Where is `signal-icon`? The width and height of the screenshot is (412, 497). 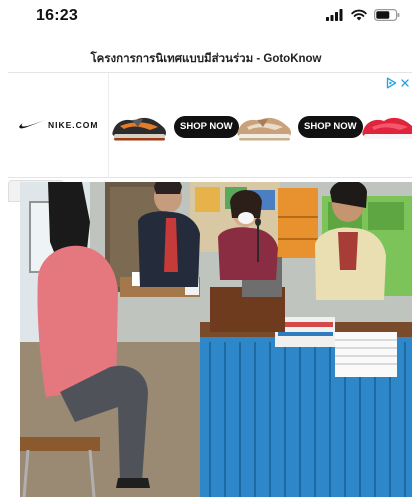
signal-icon is located at coordinates (334, 15).